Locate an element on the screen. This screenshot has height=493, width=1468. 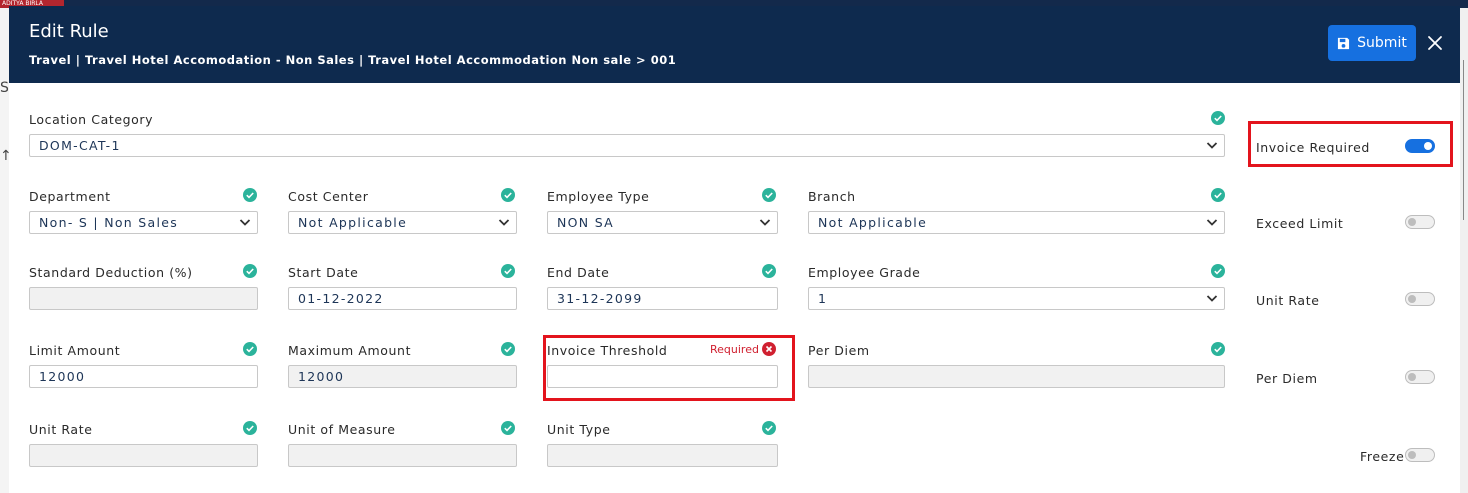
unit-type-input is located at coordinates (662, 455).